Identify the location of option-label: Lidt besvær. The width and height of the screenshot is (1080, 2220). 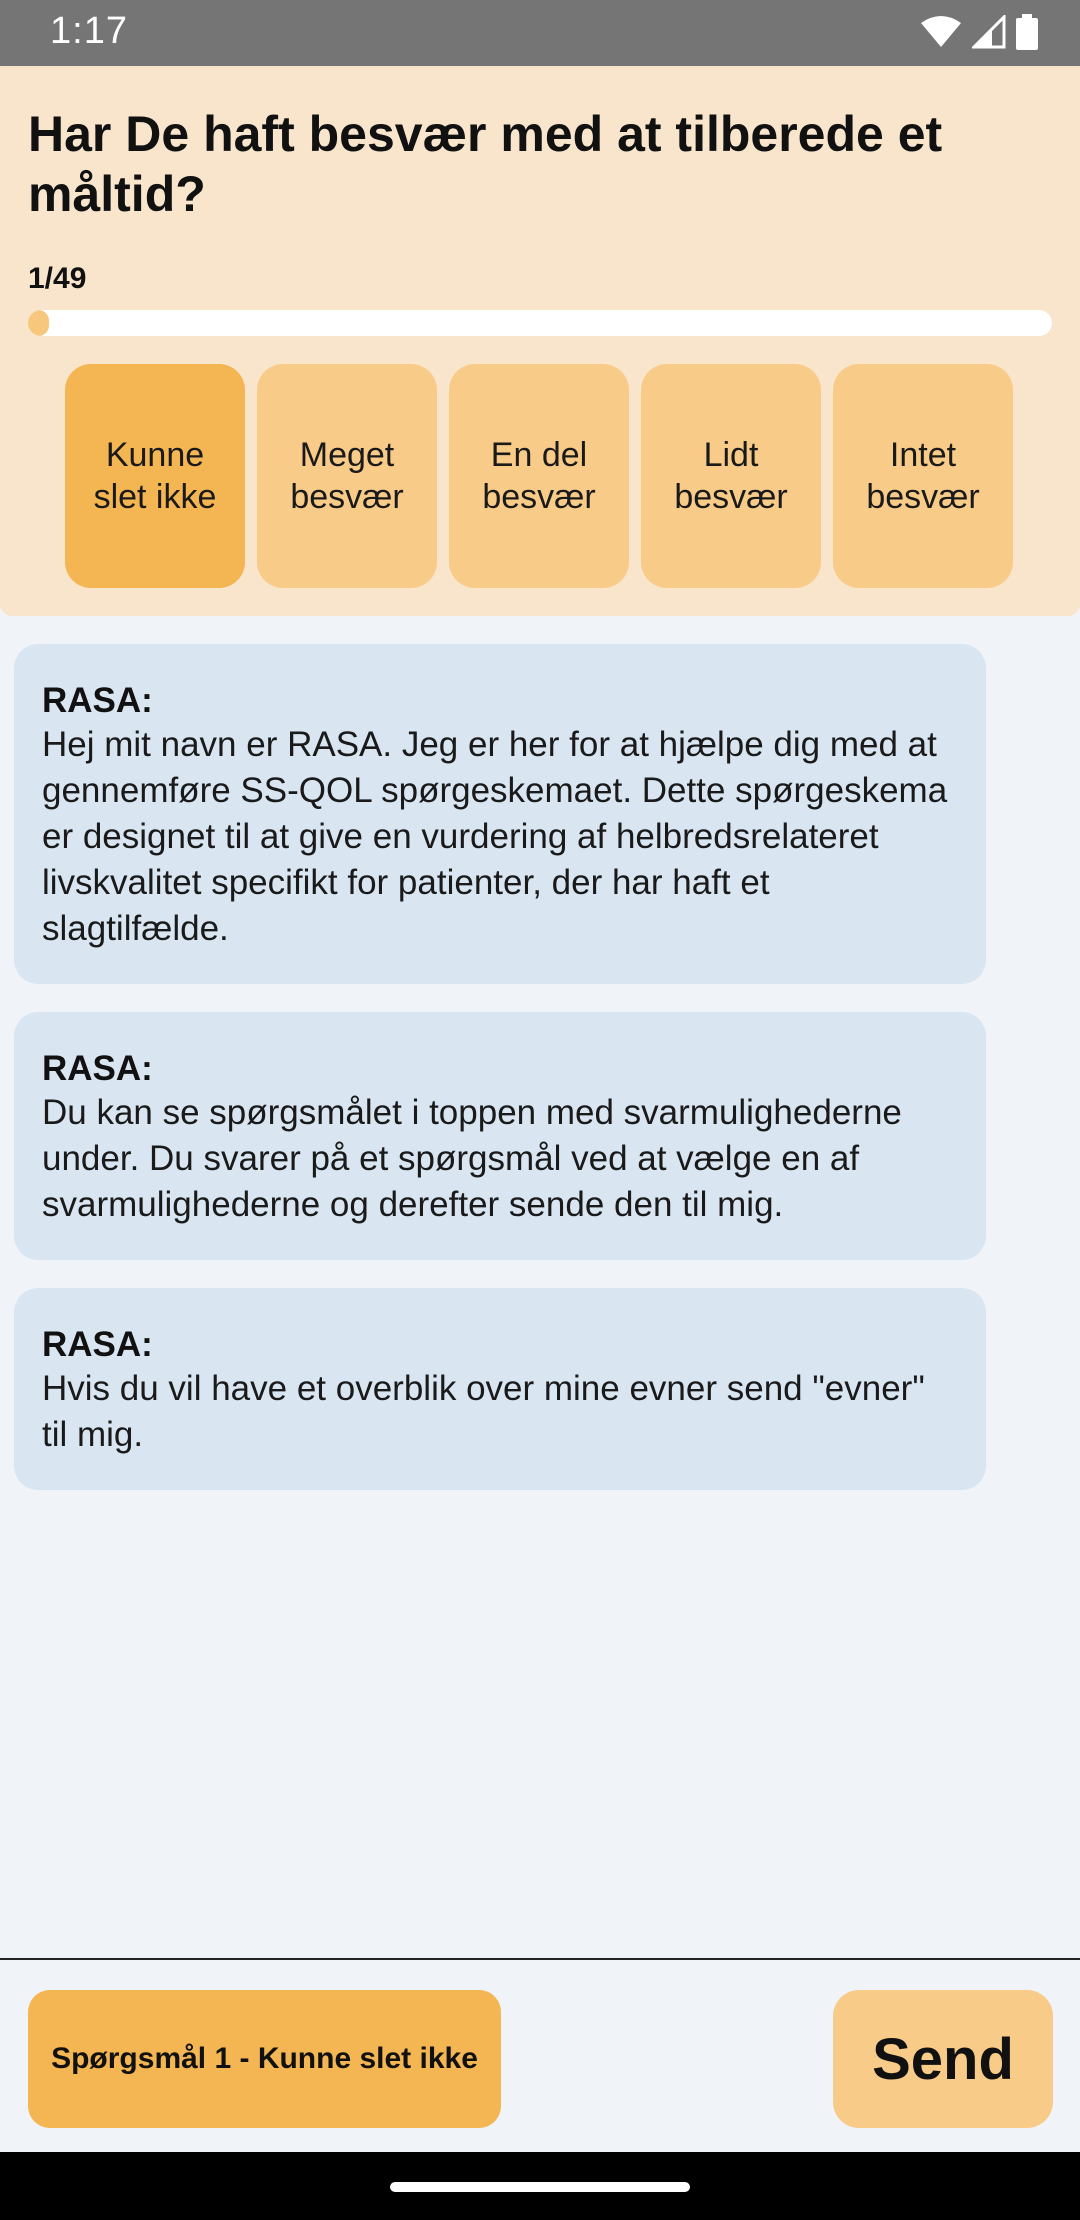
(731, 476).